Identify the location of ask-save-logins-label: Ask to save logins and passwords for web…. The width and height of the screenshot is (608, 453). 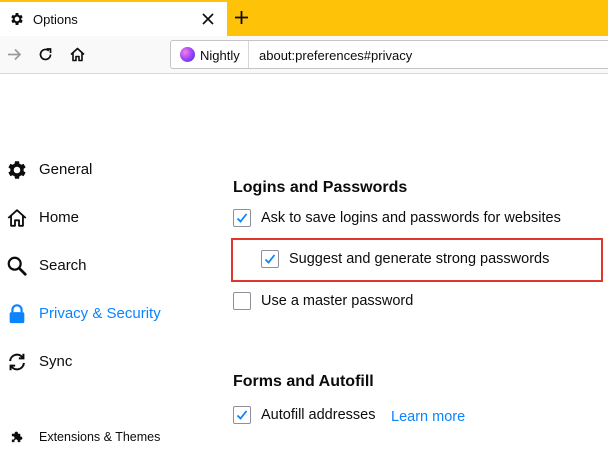
(411, 218).